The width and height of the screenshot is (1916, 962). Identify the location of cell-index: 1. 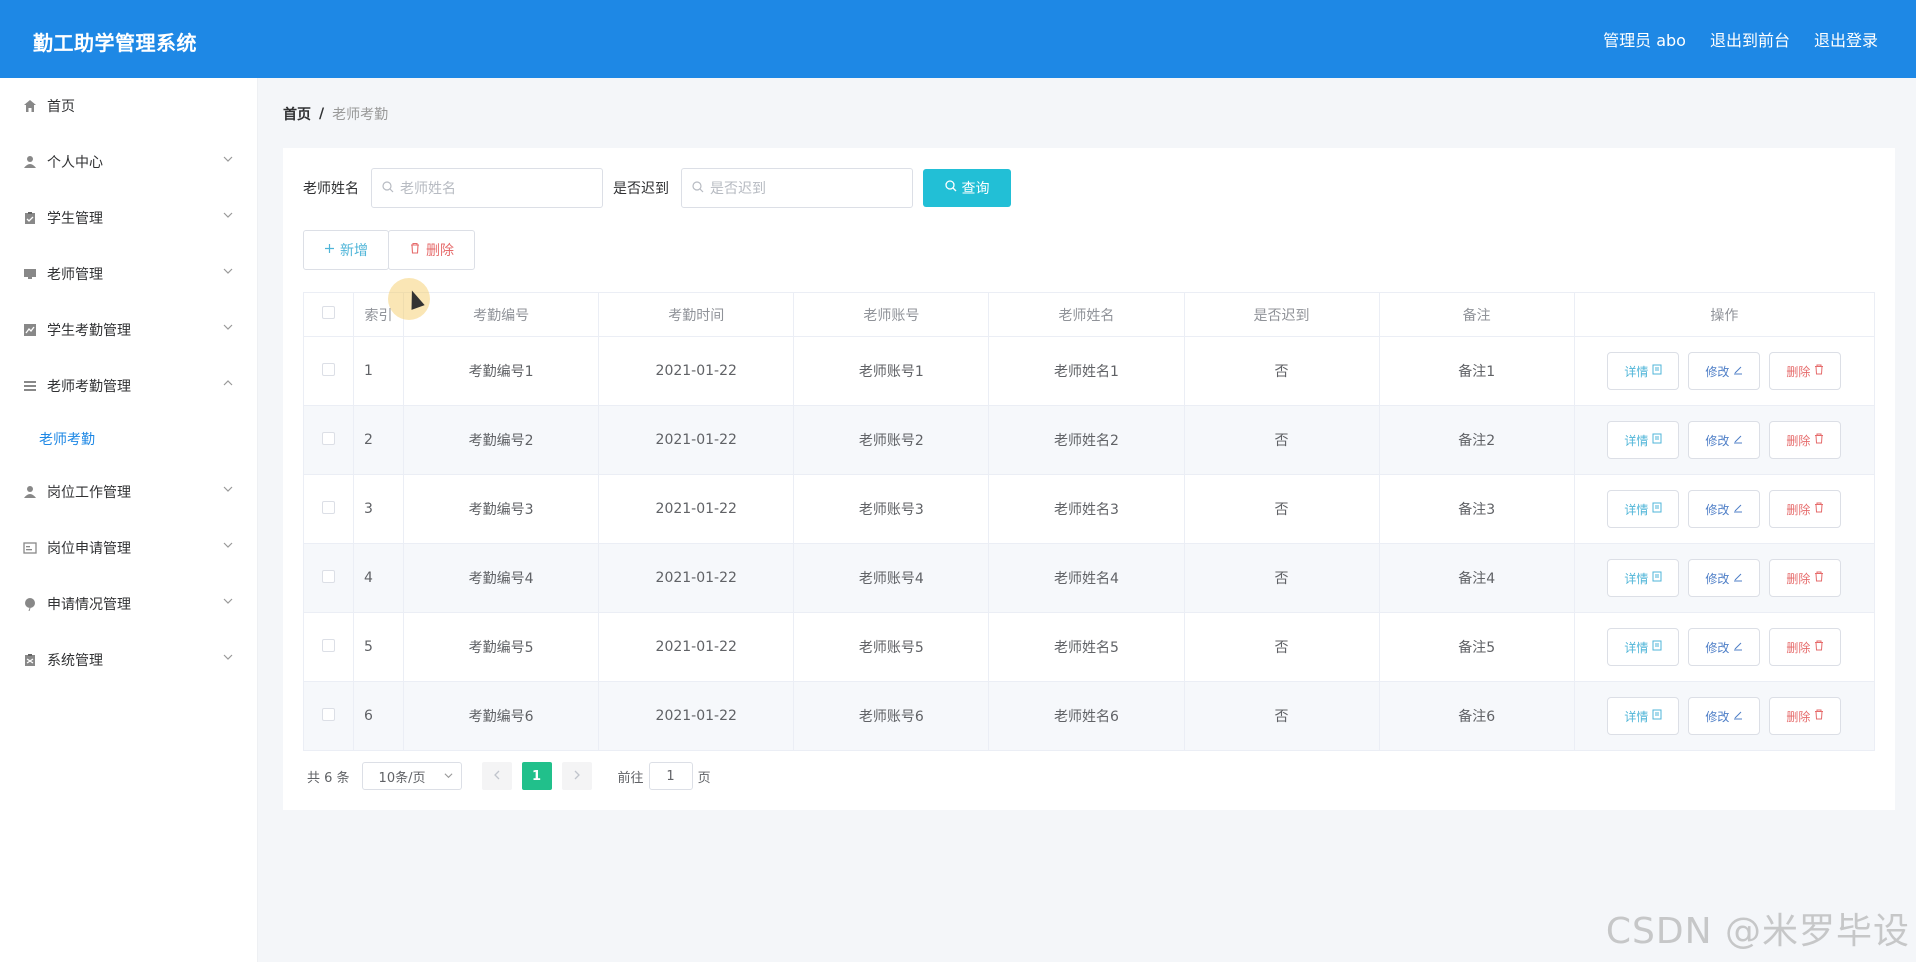
(379, 371).